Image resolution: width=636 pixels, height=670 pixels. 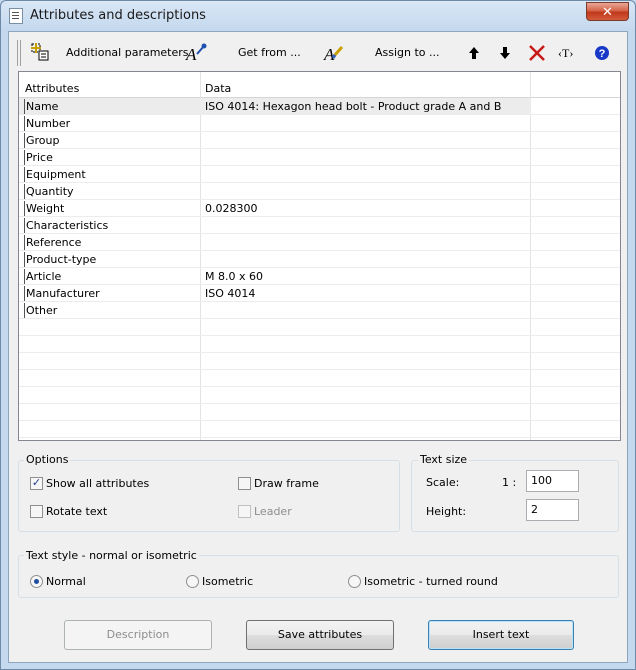 I want to click on insert-text-button: Insert text, so click(x=501, y=635).